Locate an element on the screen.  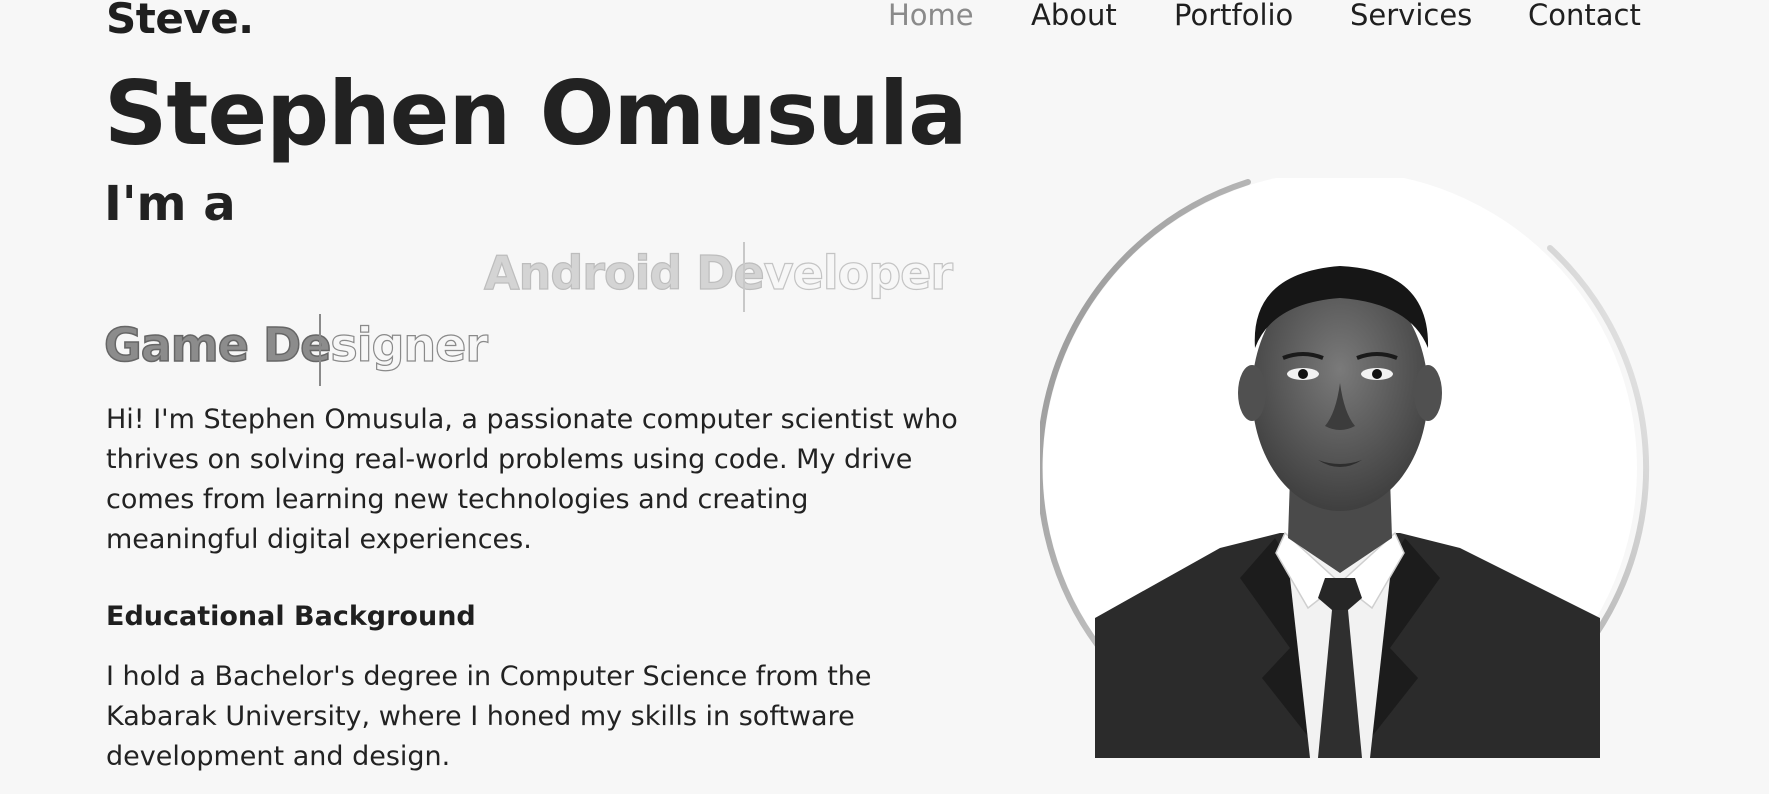
typing-role-game: Game Designer is located at coordinates (296, 350).